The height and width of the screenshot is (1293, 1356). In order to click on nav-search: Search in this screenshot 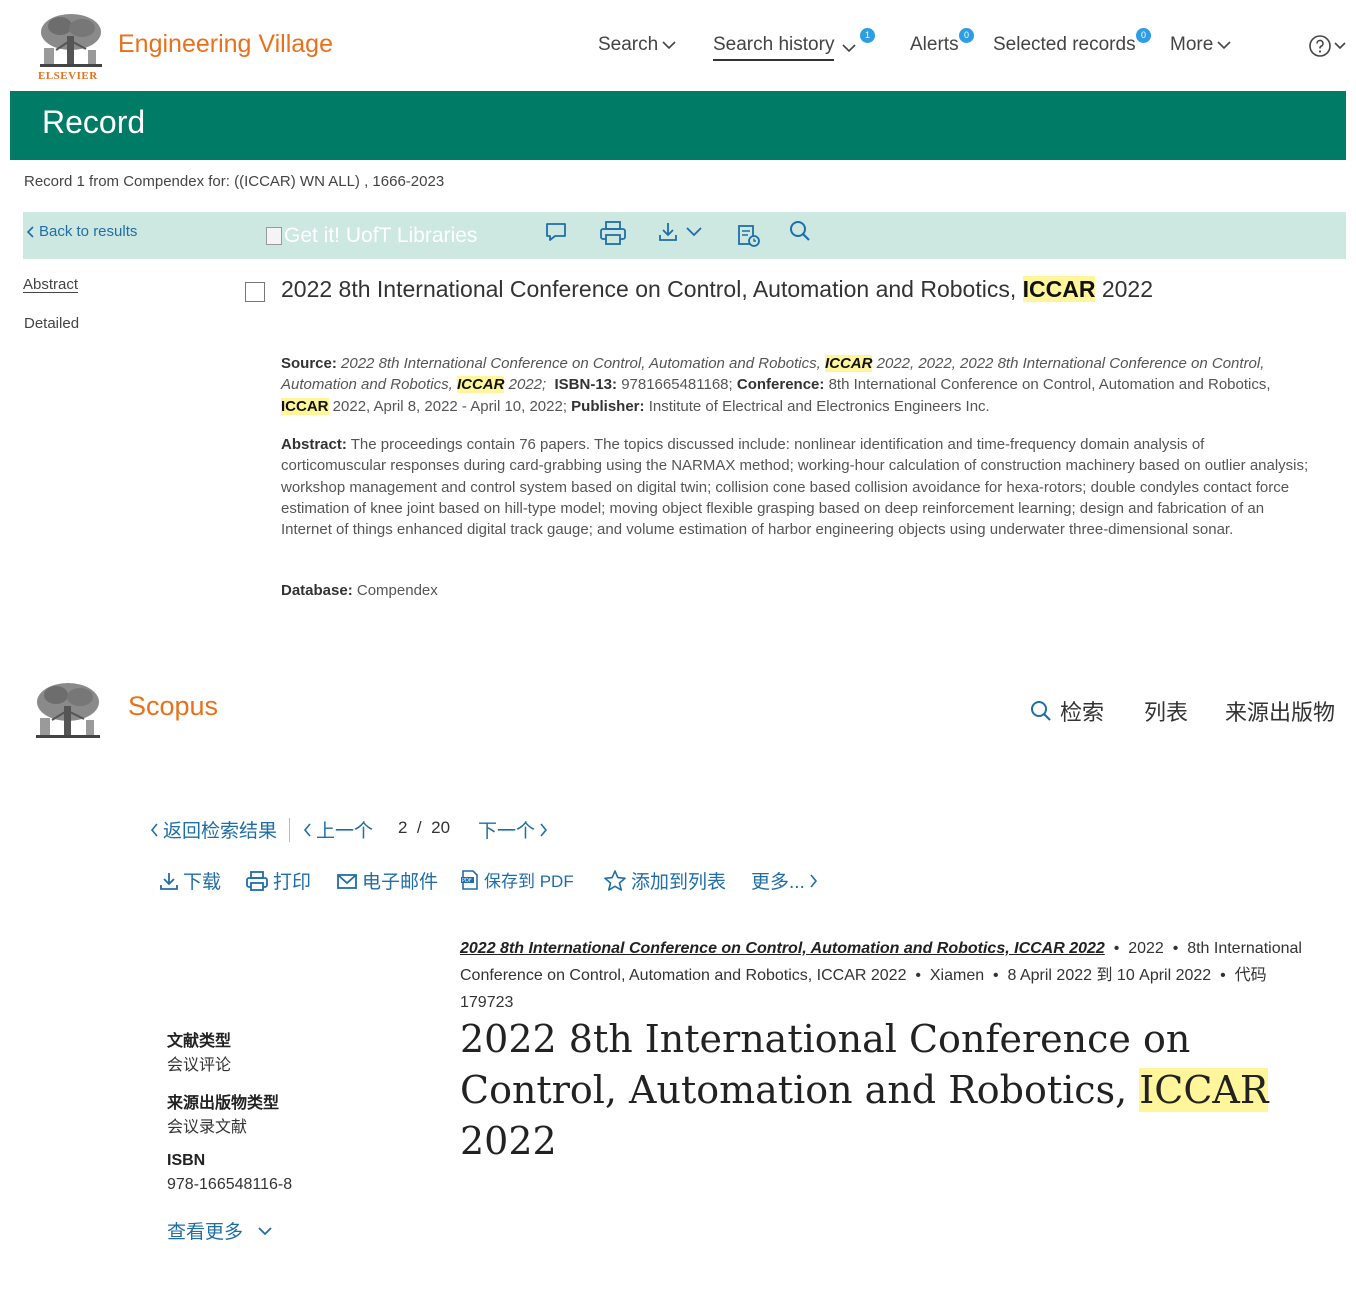, I will do `click(637, 45)`.